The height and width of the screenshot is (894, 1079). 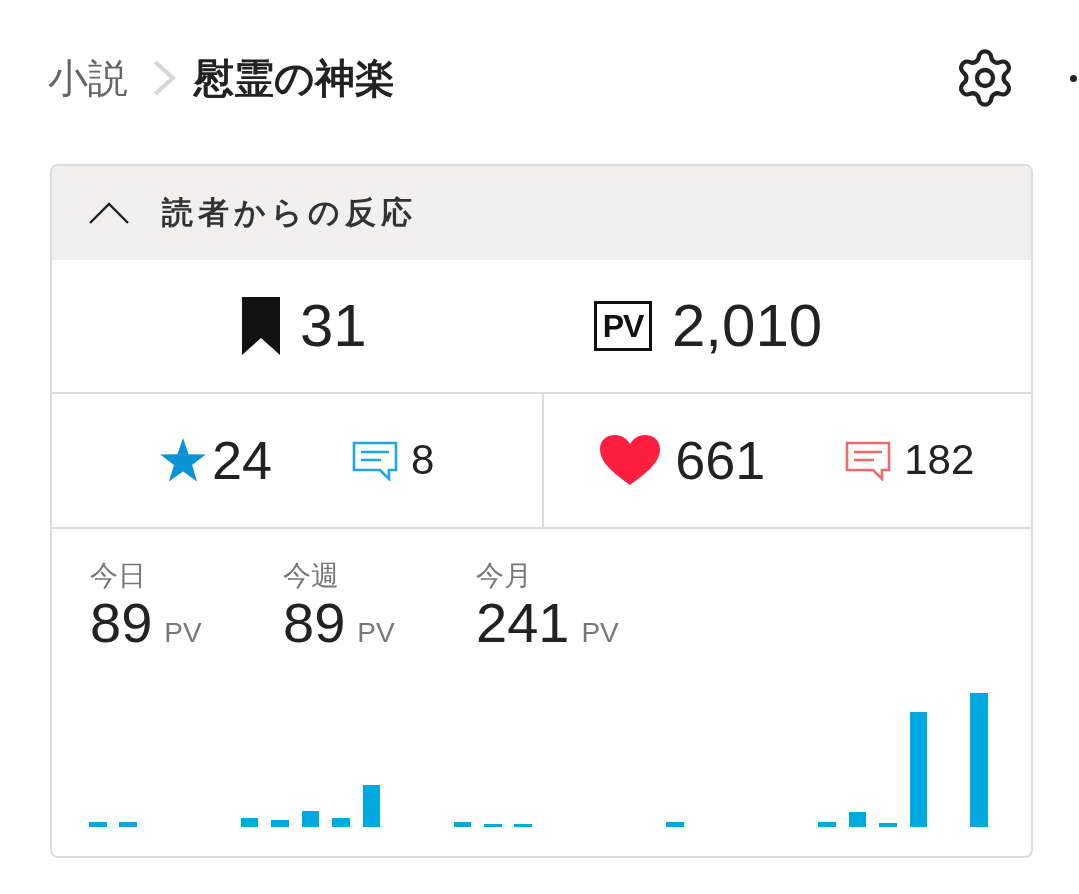 What do you see at coordinates (242, 460) in the screenshot?
I see `reaction-count: 24` at bounding box center [242, 460].